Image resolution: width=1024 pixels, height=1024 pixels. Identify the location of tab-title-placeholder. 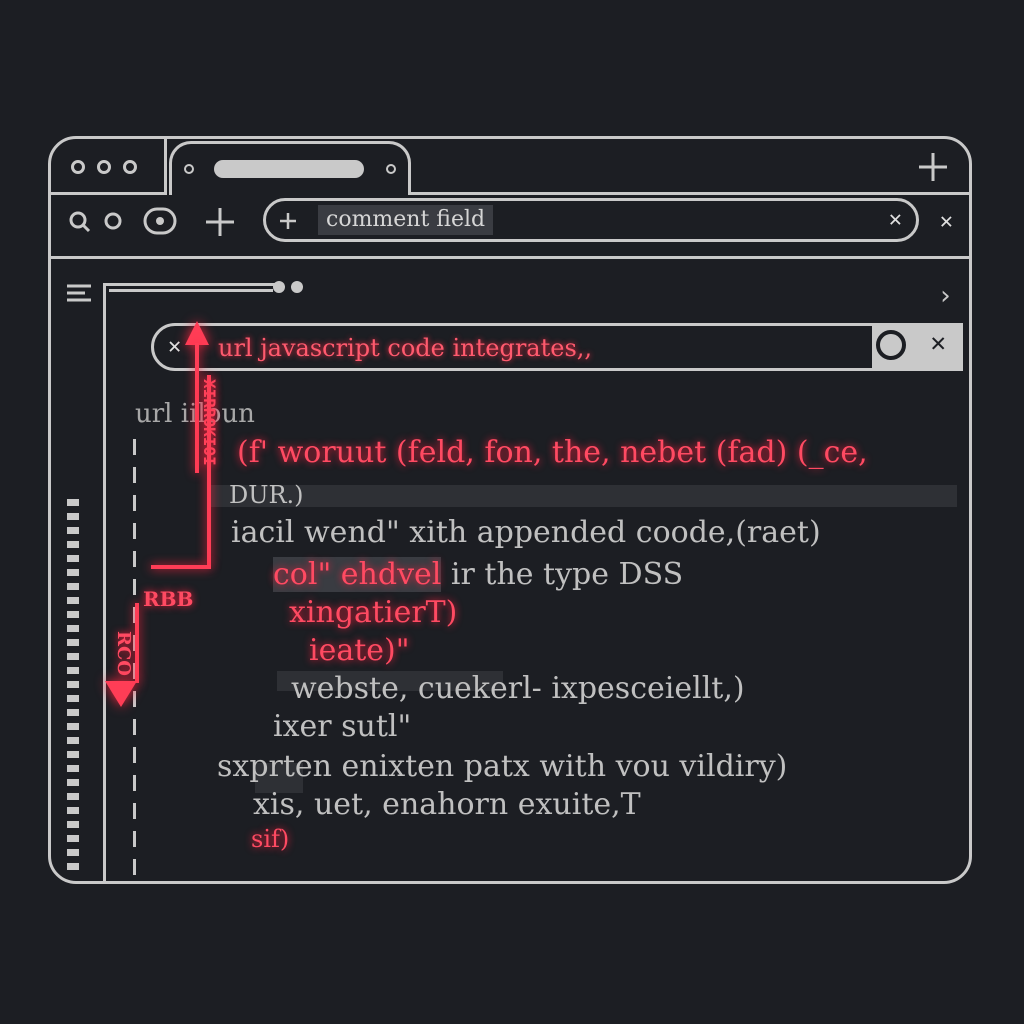
(289, 169).